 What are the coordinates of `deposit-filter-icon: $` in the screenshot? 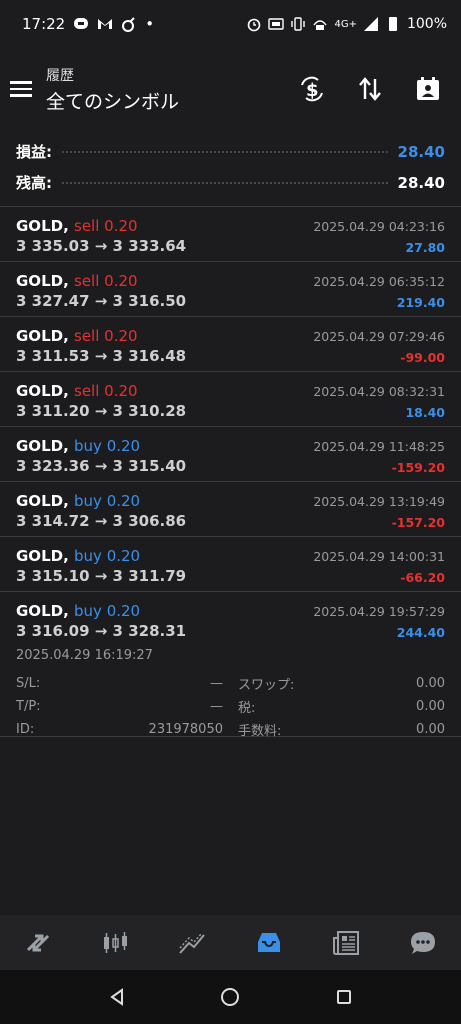 It's located at (312, 89).